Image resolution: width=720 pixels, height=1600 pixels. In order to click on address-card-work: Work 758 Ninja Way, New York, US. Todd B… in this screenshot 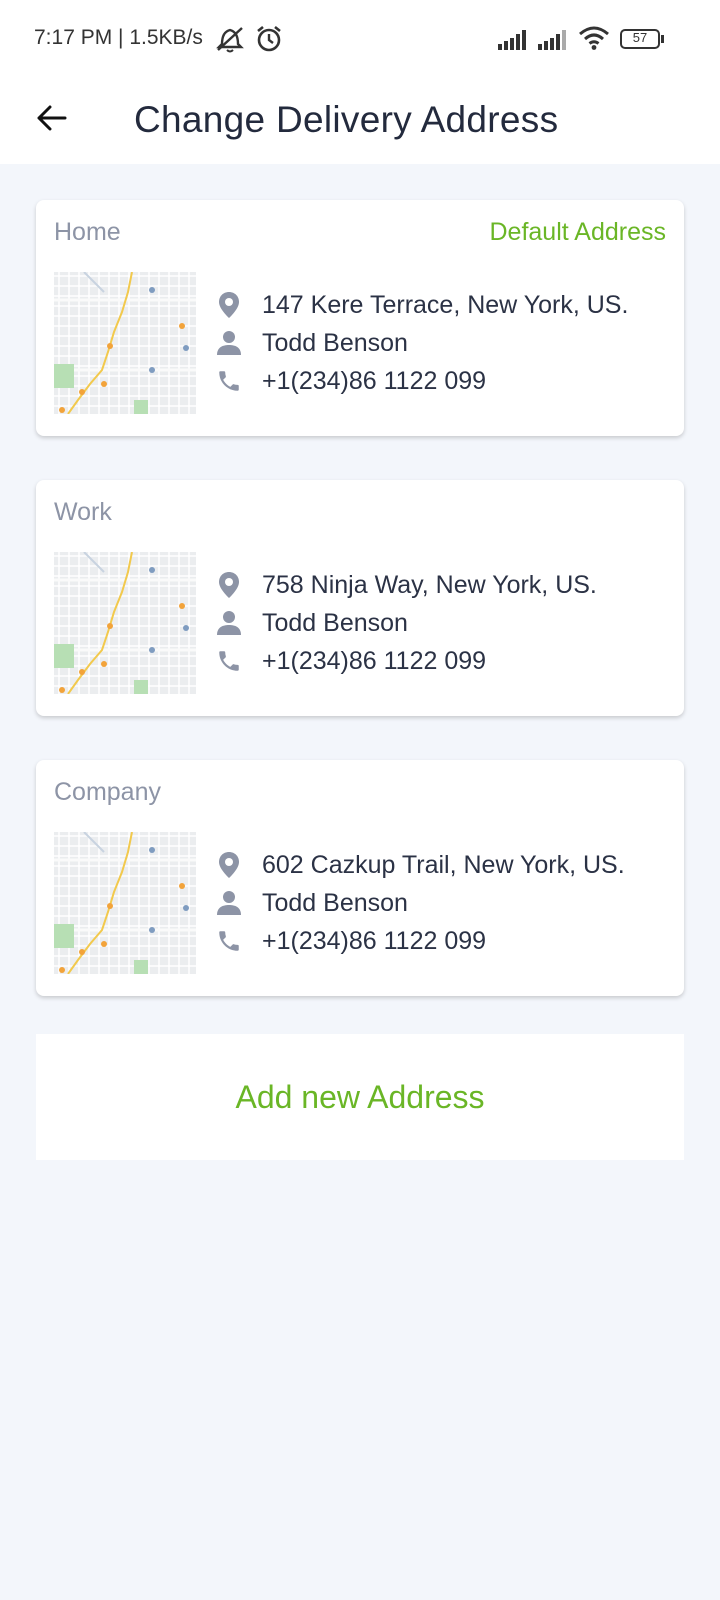, I will do `click(360, 598)`.